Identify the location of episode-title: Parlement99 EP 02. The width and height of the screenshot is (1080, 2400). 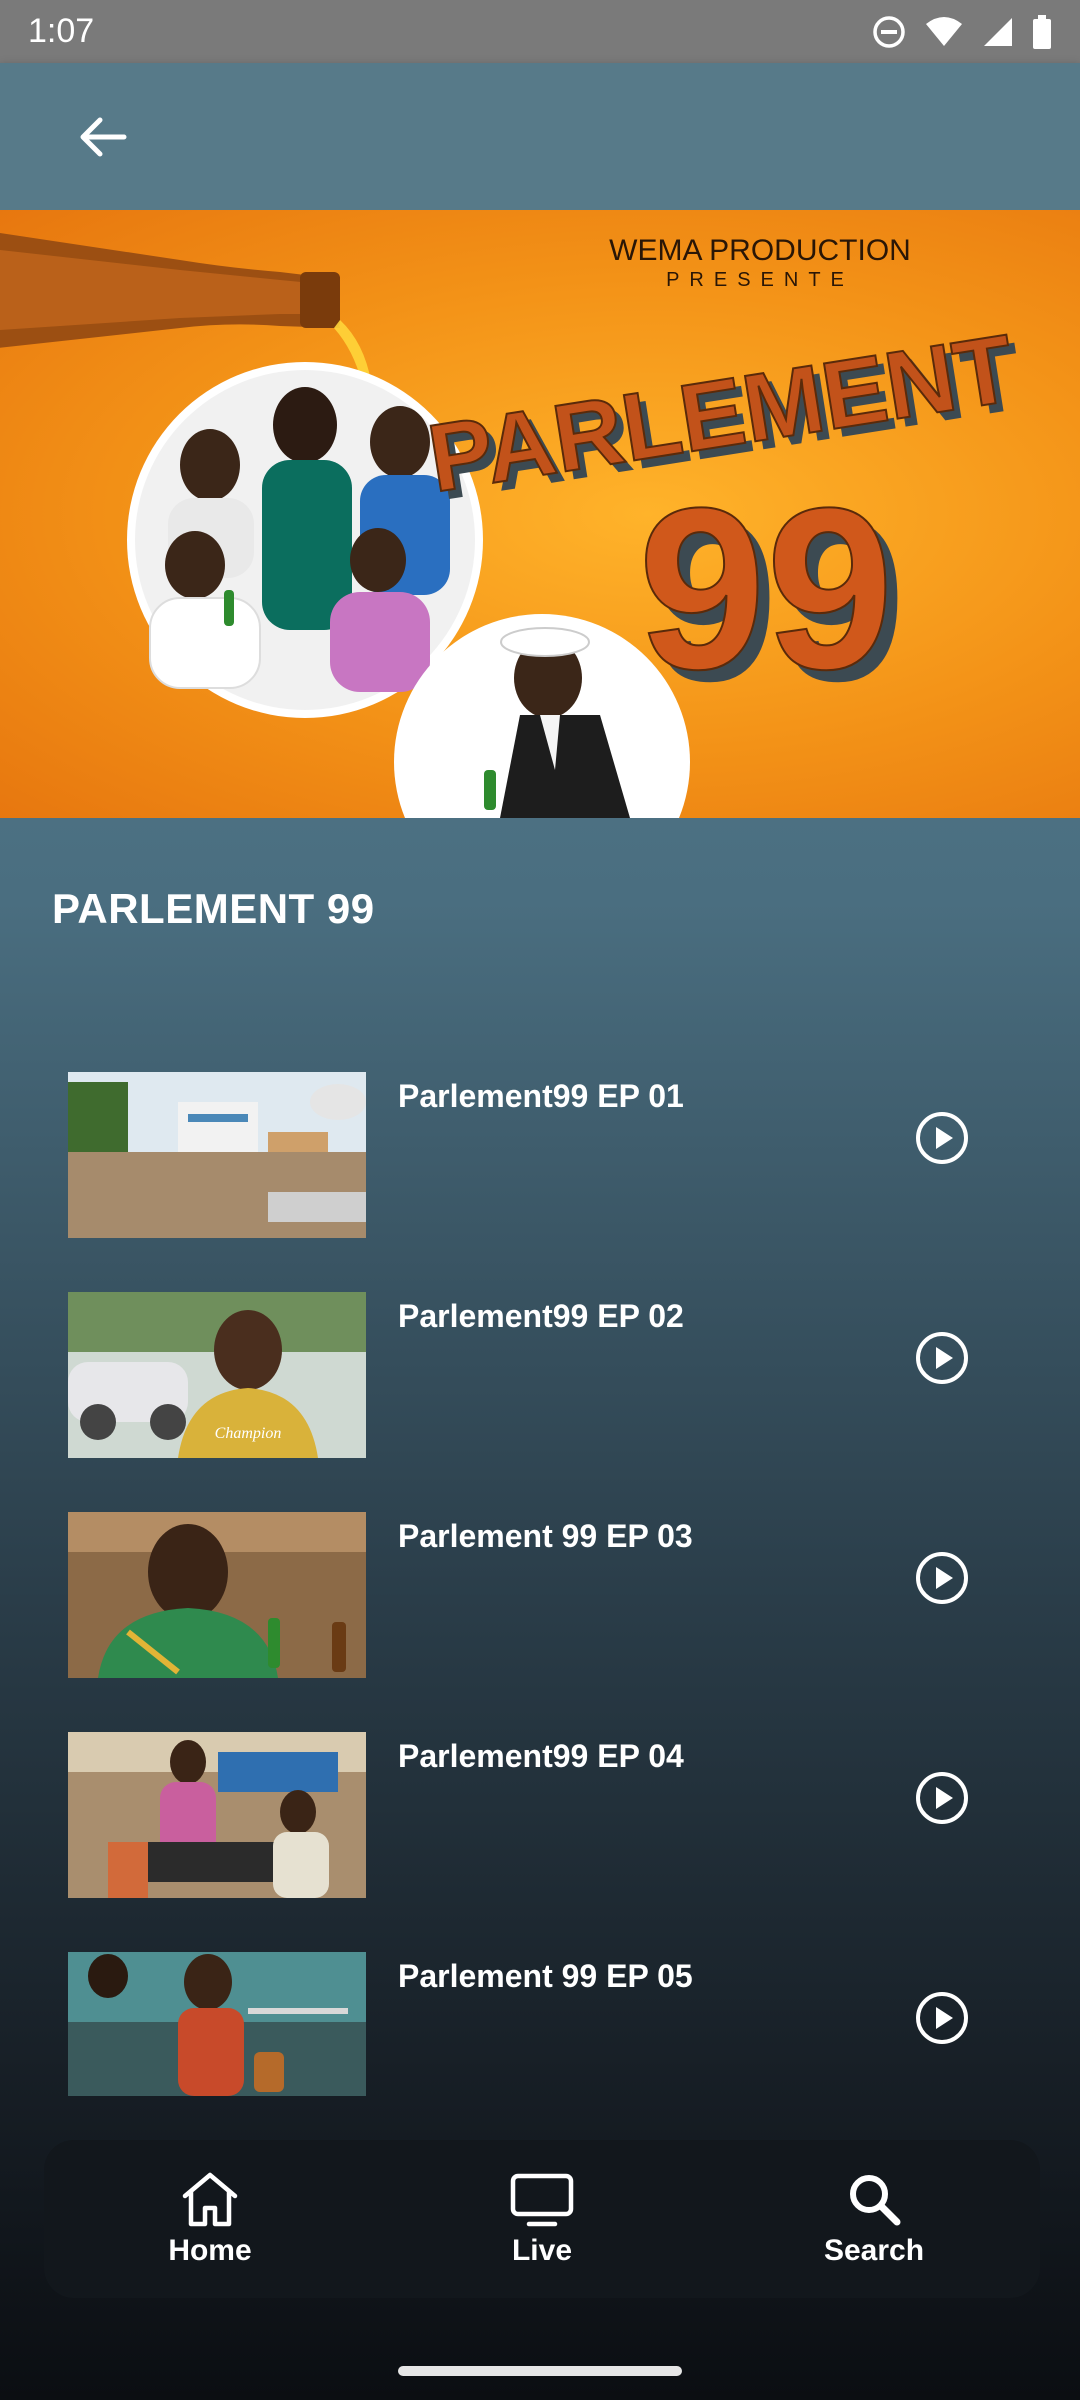
(541, 1316).